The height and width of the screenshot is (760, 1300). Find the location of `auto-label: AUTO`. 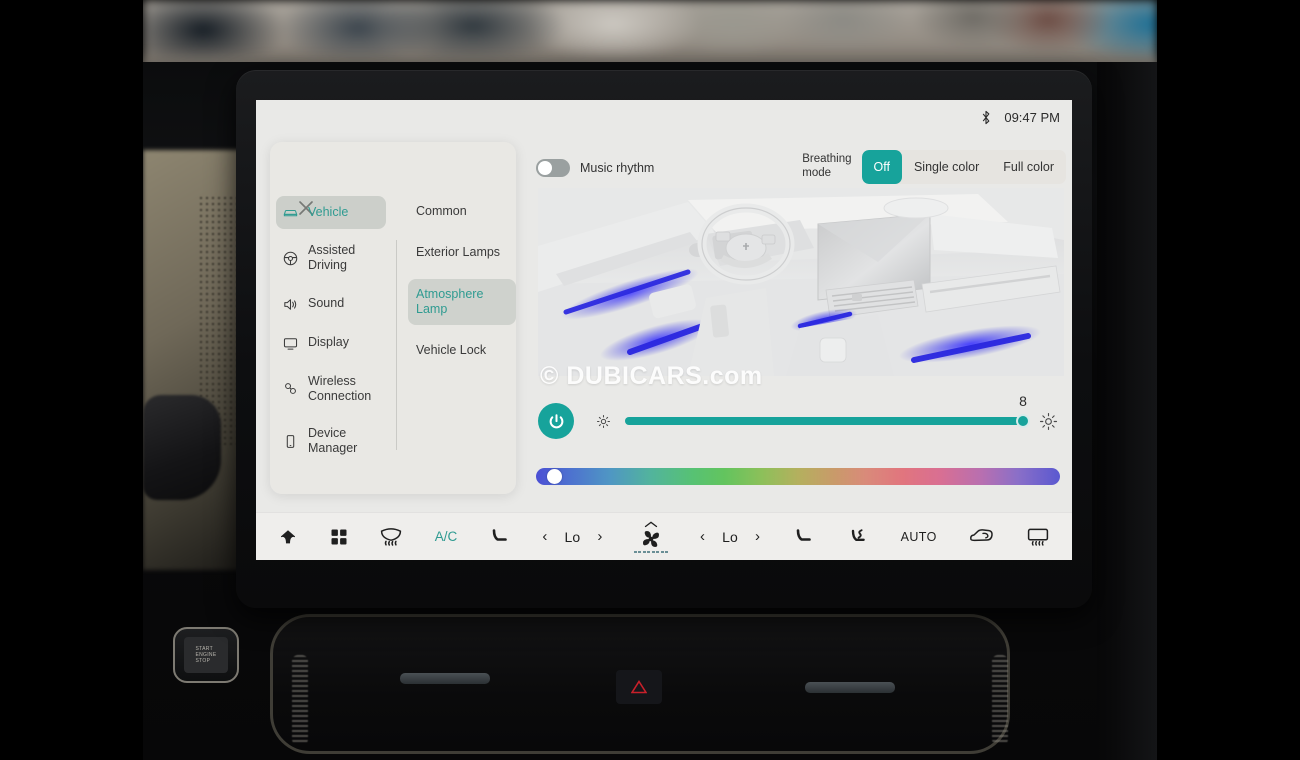

auto-label: AUTO is located at coordinates (918, 536).